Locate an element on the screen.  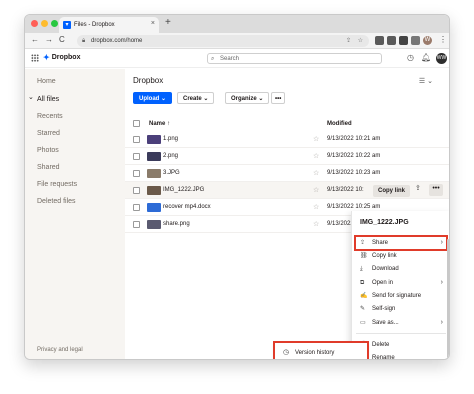
share-page-icon: ⇪ is located at coordinates (348, 41).